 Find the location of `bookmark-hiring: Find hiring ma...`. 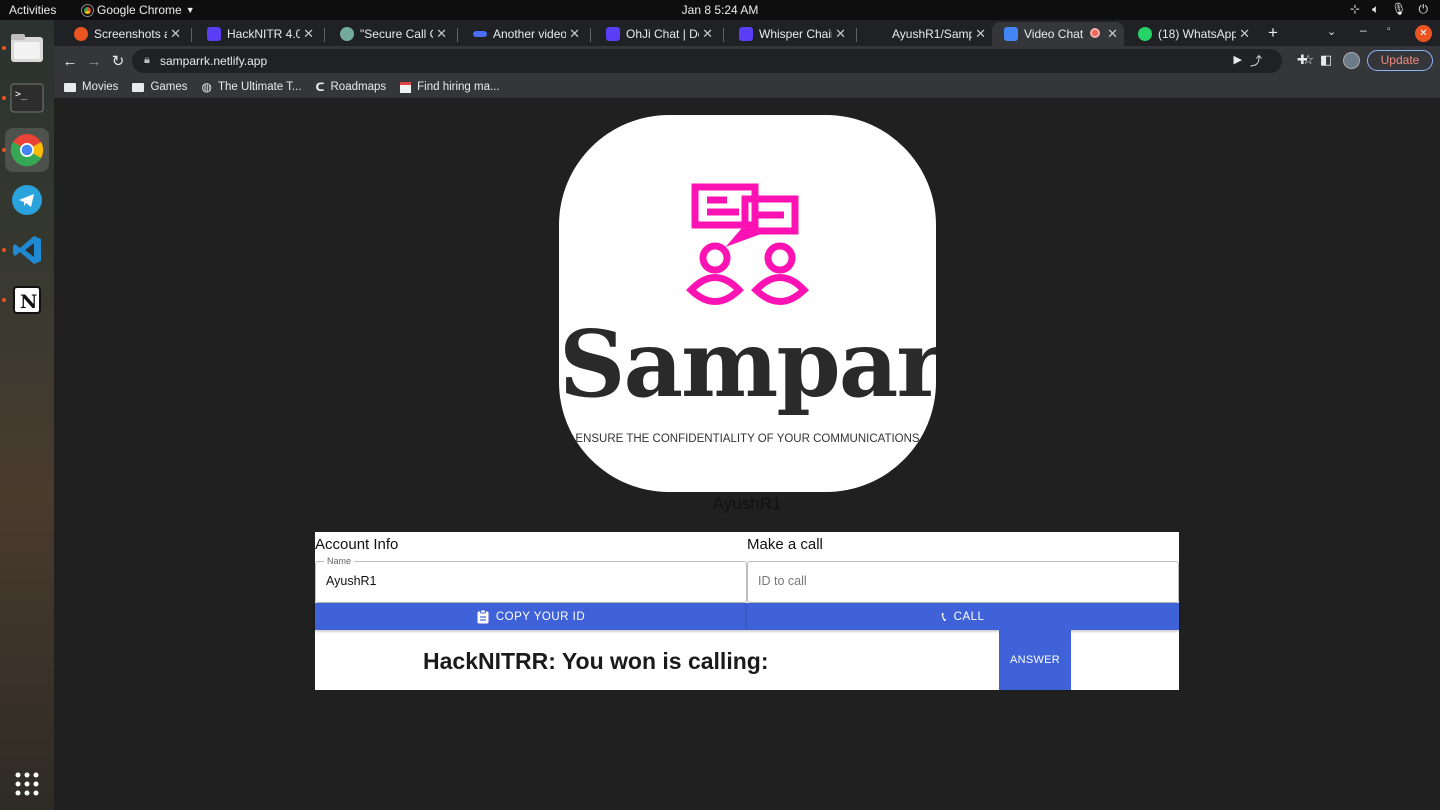

bookmark-hiring: Find hiring ma... is located at coordinates (450, 87).